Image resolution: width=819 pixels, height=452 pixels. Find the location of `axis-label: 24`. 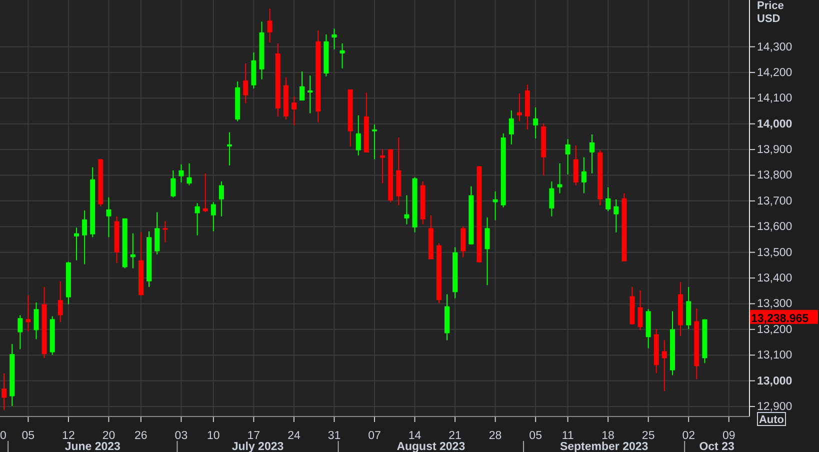

axis-label: 24 is located at coordinates (294, 436).